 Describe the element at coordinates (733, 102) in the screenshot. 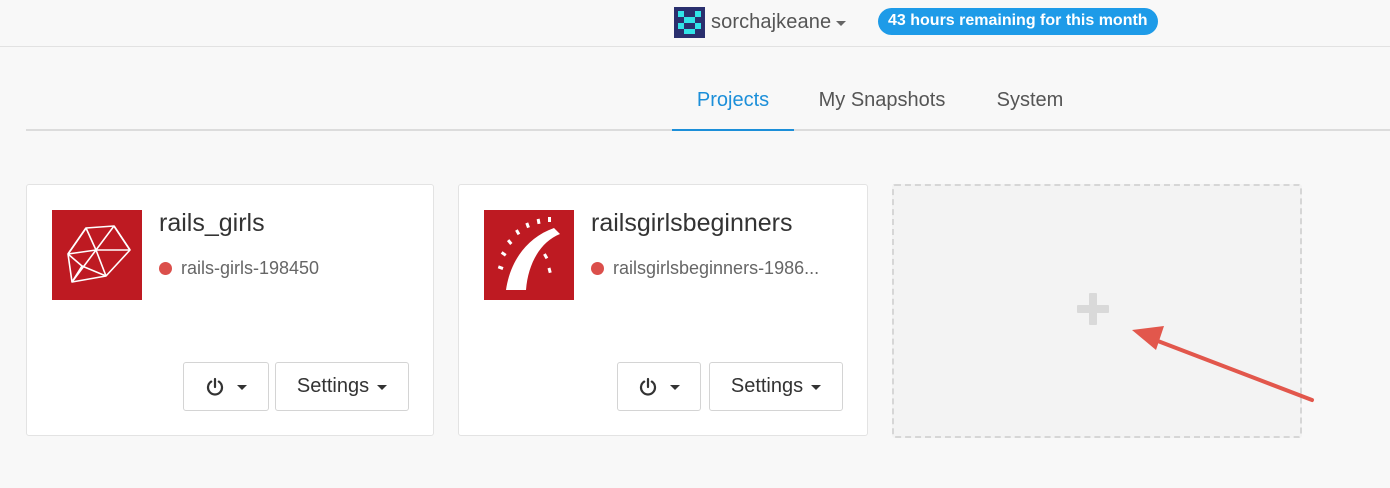

I see `tab-projects: Projects` at that location.